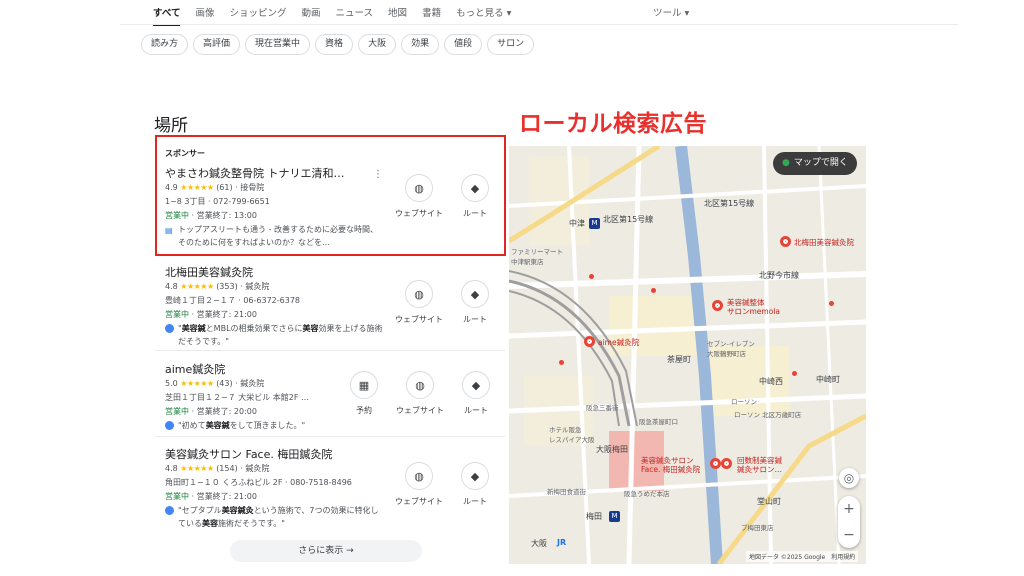  Describe the element at coordinates (671, 12) in the screenshot. I see `tools-button: ツール ▾` at that location.